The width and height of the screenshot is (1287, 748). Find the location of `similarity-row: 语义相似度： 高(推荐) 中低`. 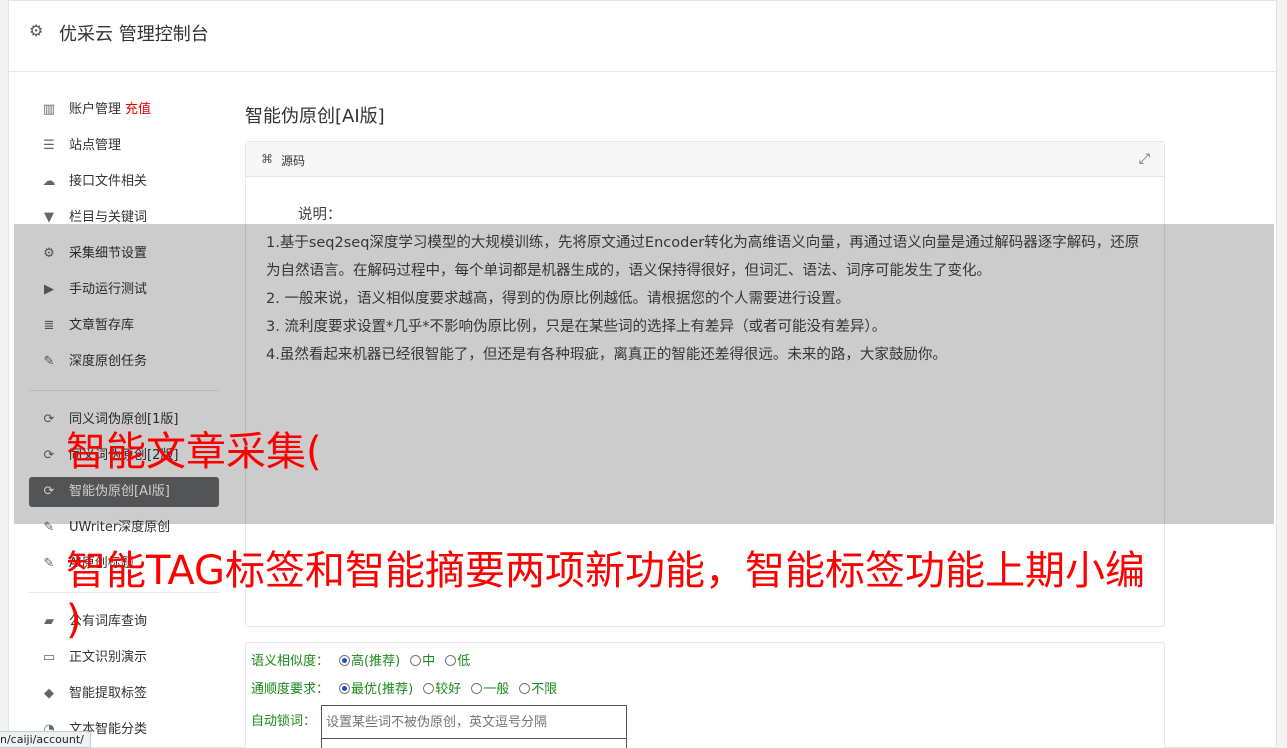

similarity-row: 语义相似度： 高(推荐) 中低 is located at coordinates (360, 662).